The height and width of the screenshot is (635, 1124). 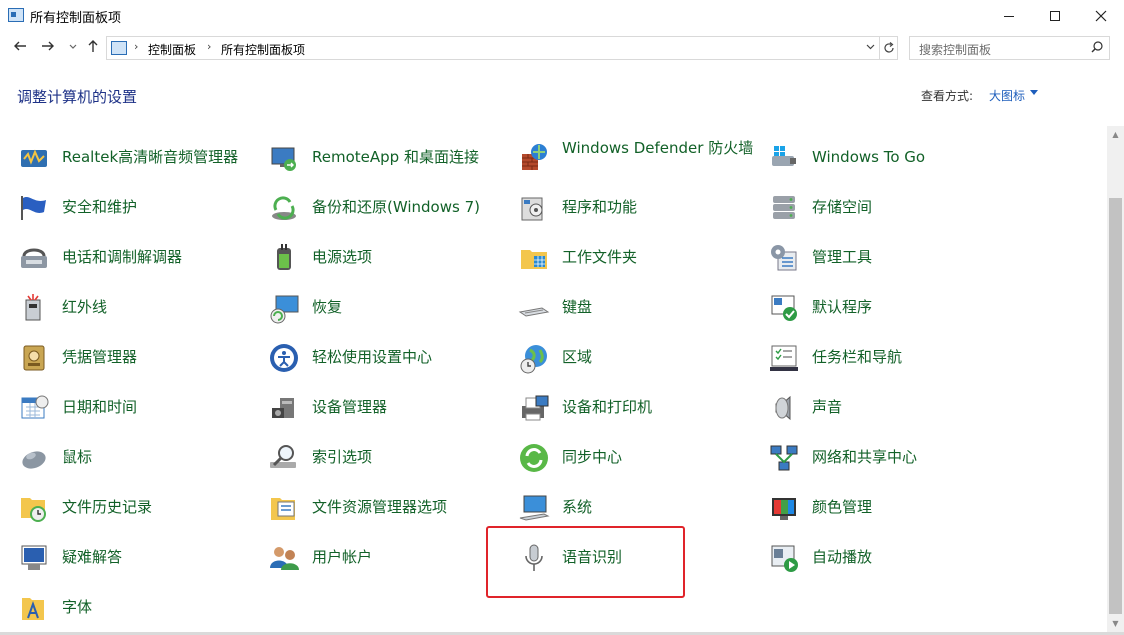 I want to click on control-panel-item: 设备管理器, so click(x=388, y=408).